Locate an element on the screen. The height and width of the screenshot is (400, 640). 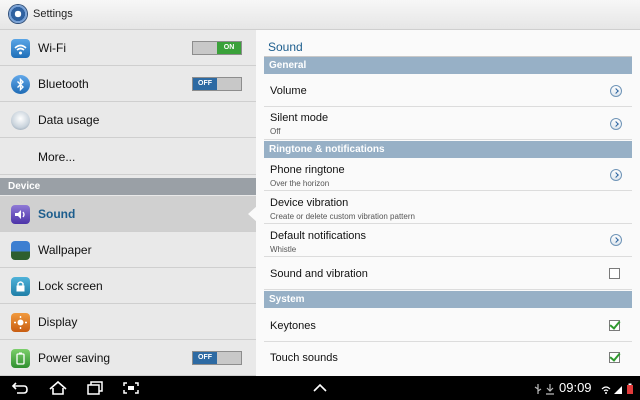
sound-and-vibration-checkbox is located at coordinates (614, 273).